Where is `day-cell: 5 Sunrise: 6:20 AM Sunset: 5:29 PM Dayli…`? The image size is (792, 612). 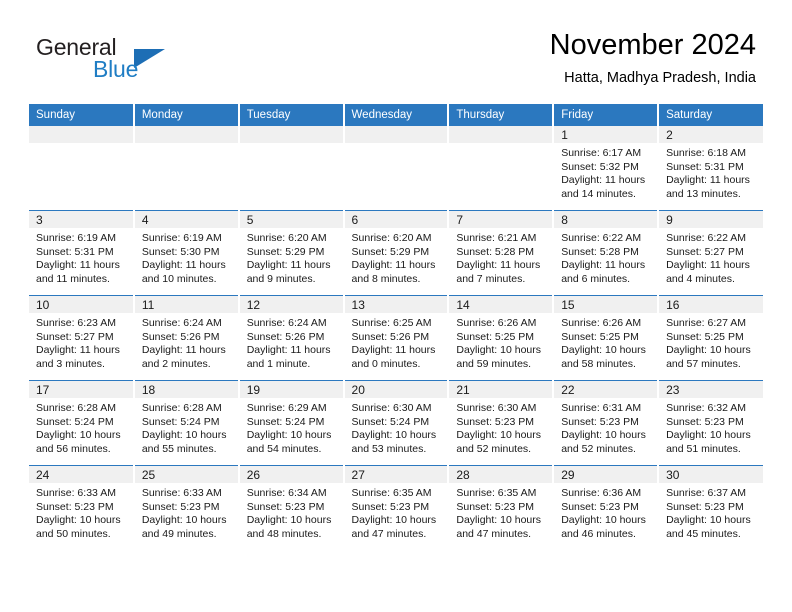
day-cell: 5 Sunrise: 6:20 AM Sunset: 5:29 PM Dayli… is located at coordinates (291, 253).